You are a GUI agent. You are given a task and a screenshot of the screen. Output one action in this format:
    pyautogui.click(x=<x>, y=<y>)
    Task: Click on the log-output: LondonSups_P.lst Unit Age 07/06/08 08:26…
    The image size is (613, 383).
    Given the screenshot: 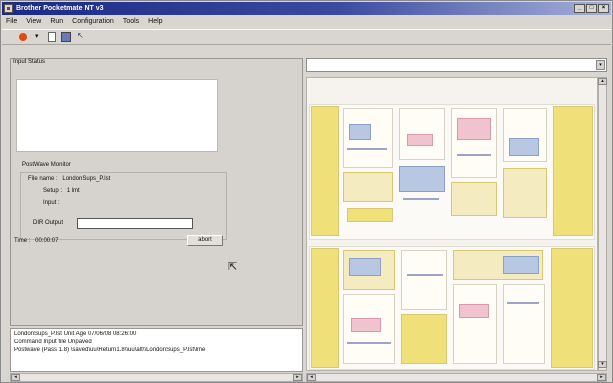 What is the action you would take?
    pyautogui.click(x=156, y=350)
    